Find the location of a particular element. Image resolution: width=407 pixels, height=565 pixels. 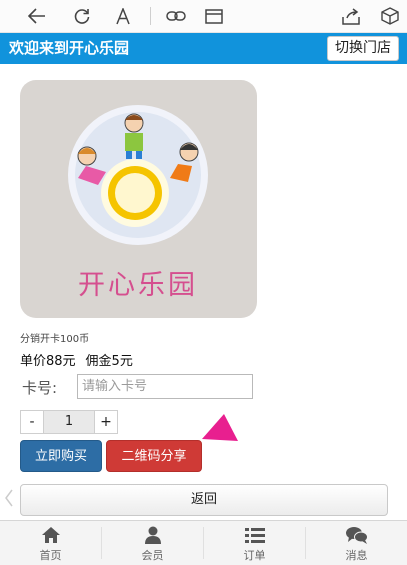

chevron-left-icon is located at coordinates (9, 498).